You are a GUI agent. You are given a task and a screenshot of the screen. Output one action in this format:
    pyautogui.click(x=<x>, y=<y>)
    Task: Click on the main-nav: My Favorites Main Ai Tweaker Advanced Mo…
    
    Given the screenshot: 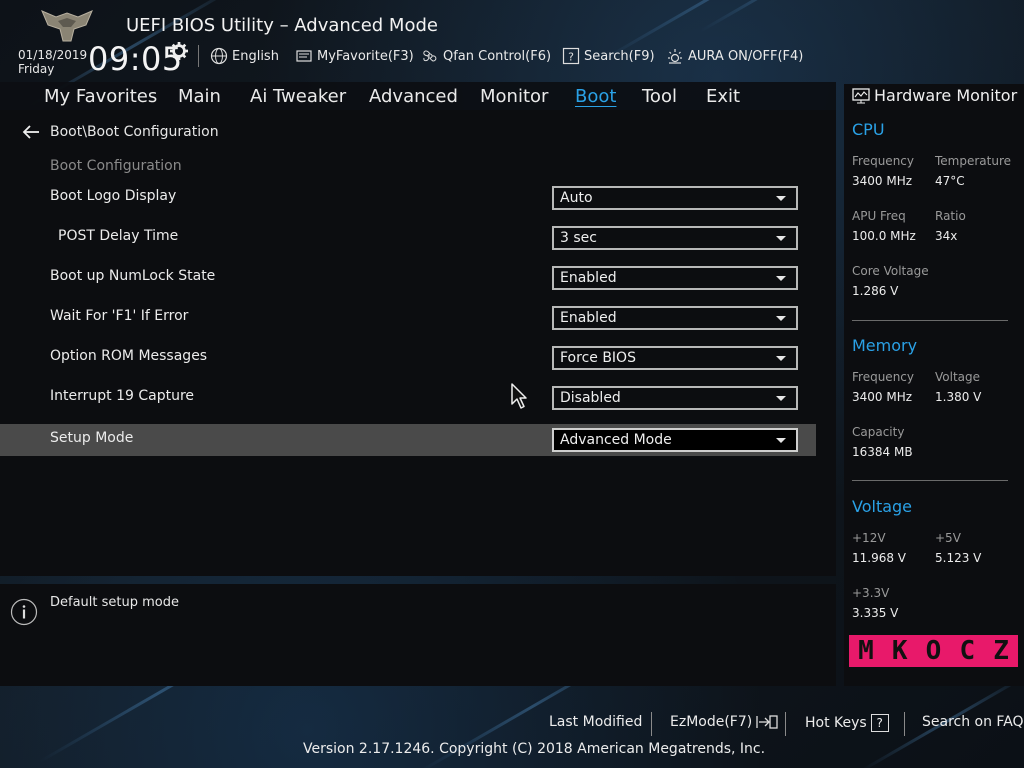 What is the action you would take?
    pyautogui.click(x=418, y=96)
    